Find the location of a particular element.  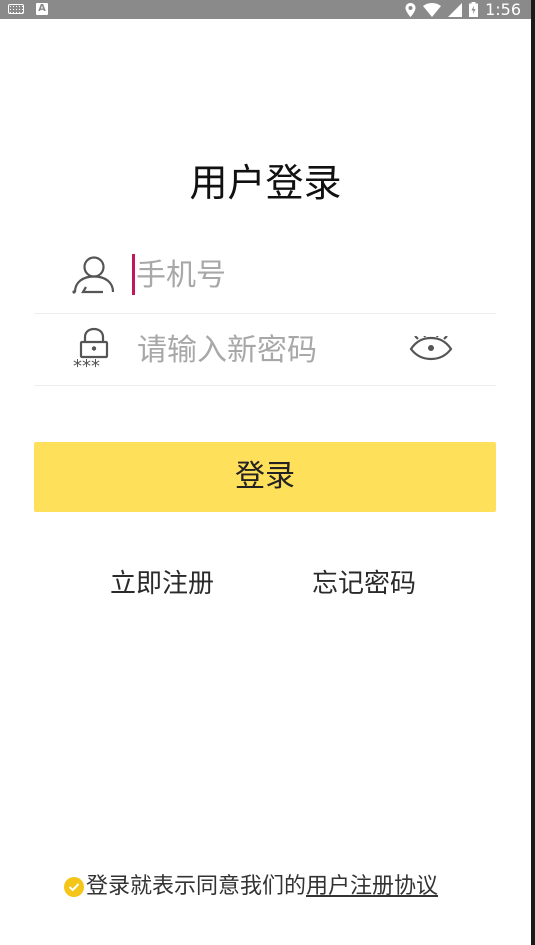

check-circle-icon is located at coordinates (74, 887).